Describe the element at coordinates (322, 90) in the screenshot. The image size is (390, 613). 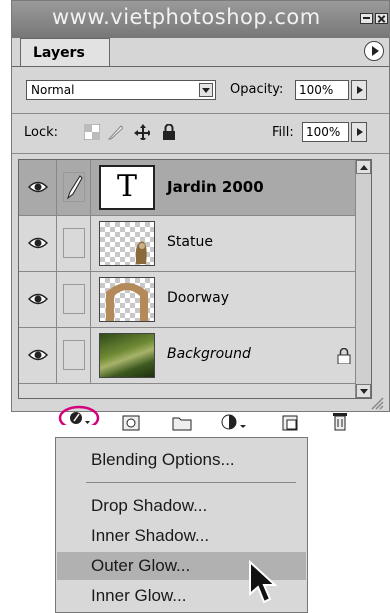
I see `opacity-field: 100%` at that location.